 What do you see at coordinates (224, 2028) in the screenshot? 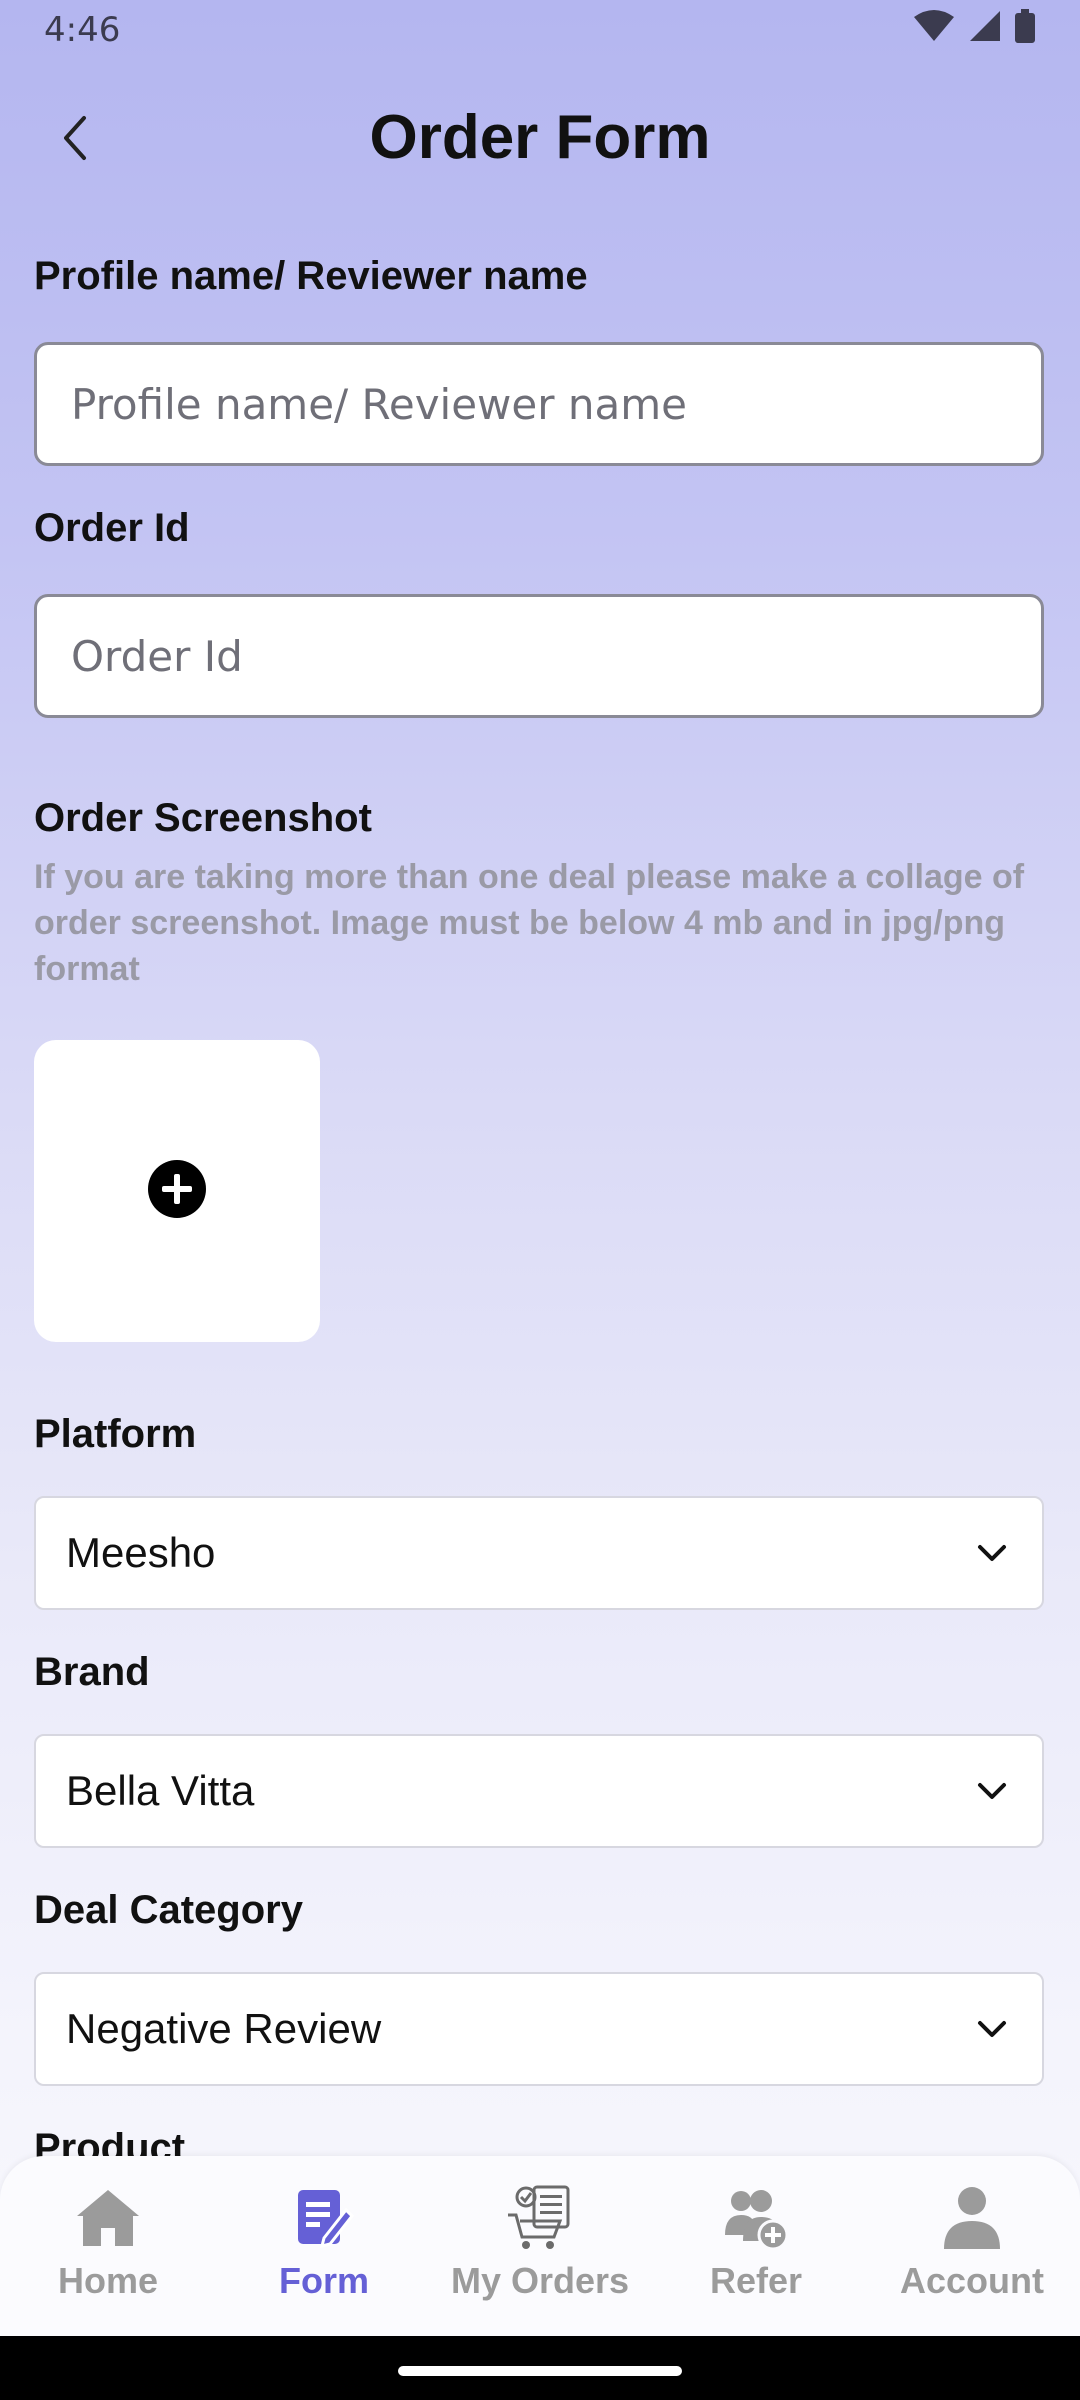
I see `deal-category-selected-value: Negative Review` at bounding box center [224, 2028].